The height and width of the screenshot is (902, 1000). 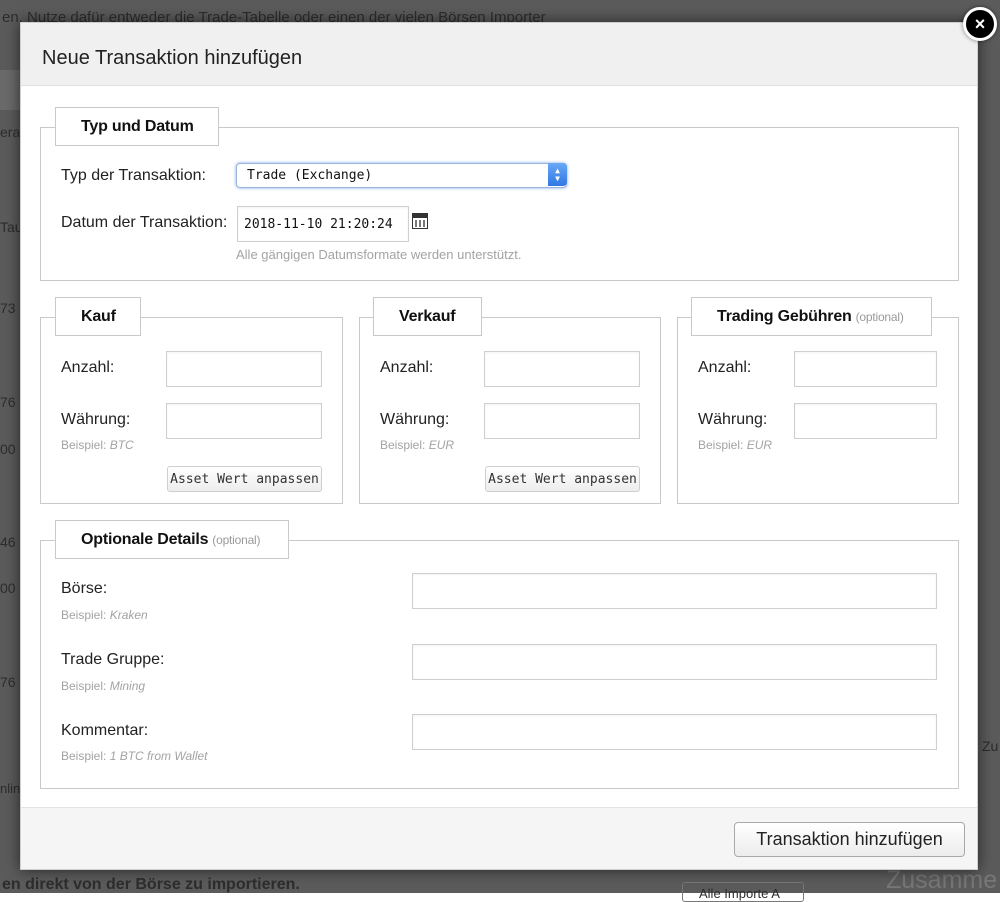 What do you see at coordinates (499, 54) in the screenshot?
I see `modal-header: Neue Transaktion hinzufügen` at bounding box center [499, 54].